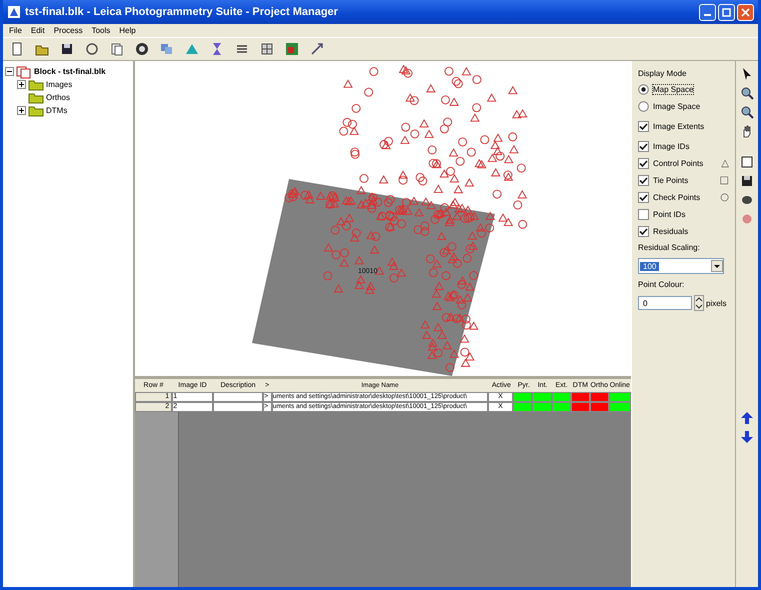  Describe the element at coordinates (747, 418) in the screenshot. I see `up-arrow-icon` at that location.